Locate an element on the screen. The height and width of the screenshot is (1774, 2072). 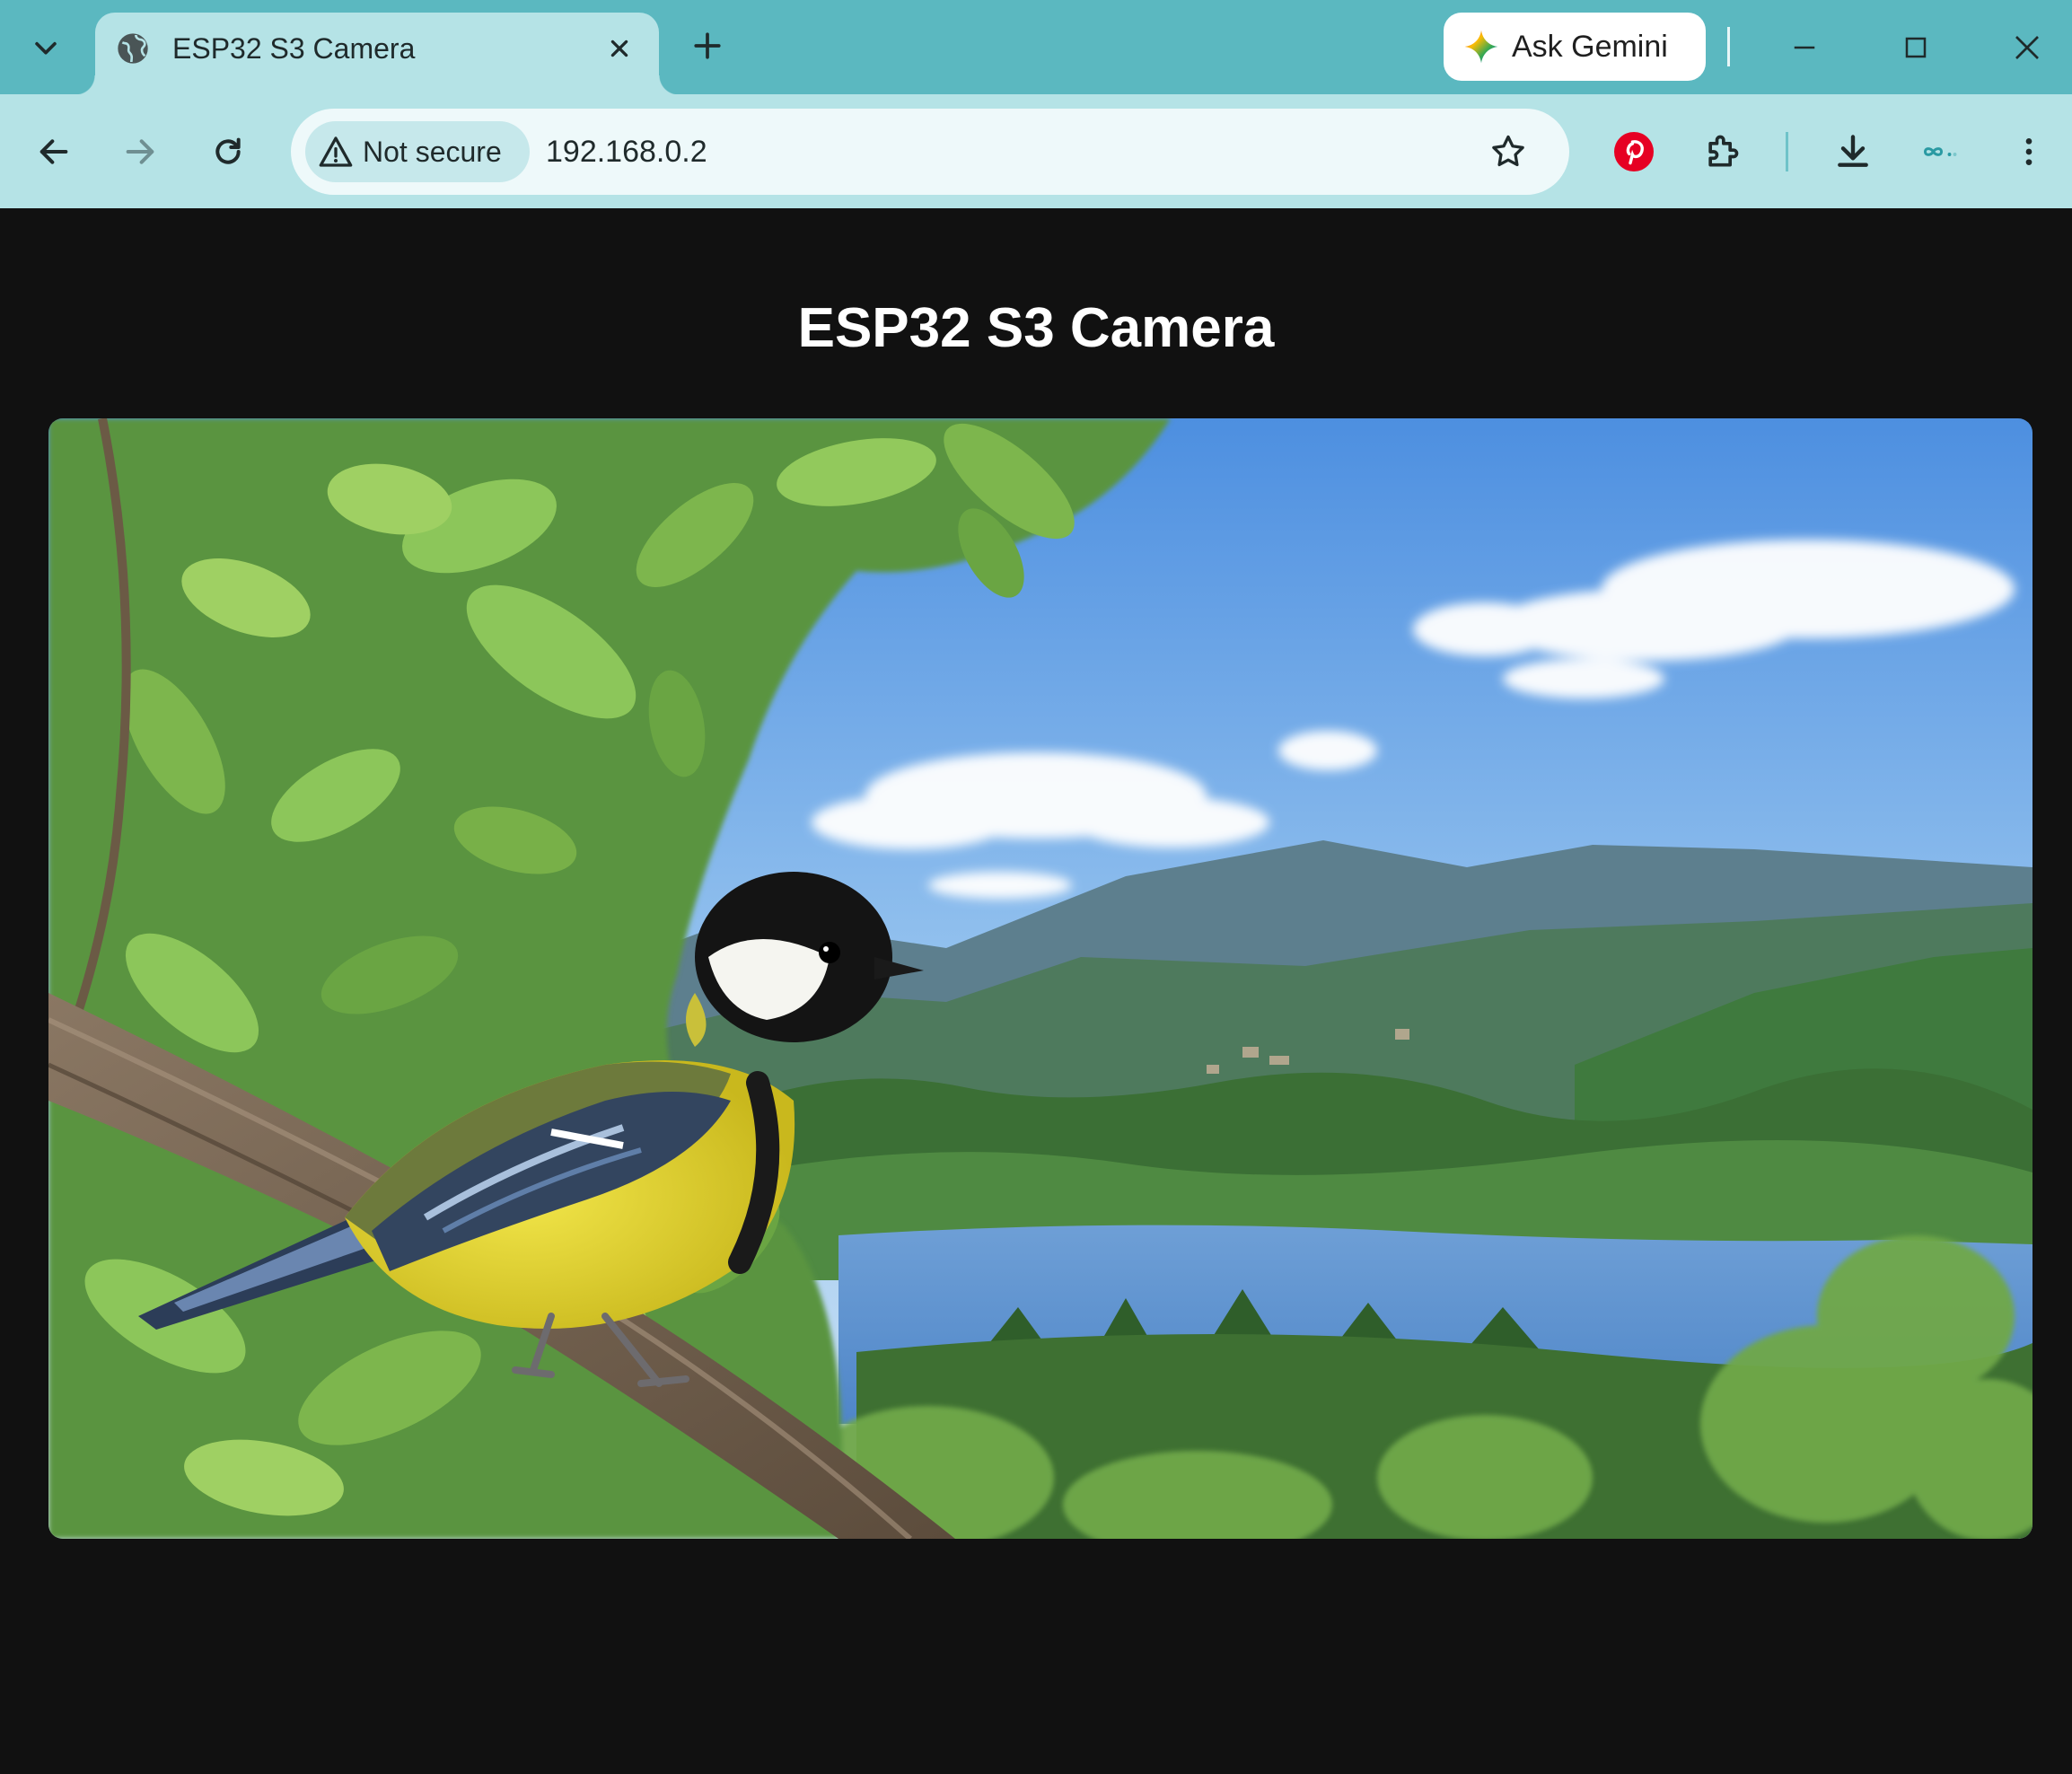
arrow-left-icon is located at coordinates (54, 151).